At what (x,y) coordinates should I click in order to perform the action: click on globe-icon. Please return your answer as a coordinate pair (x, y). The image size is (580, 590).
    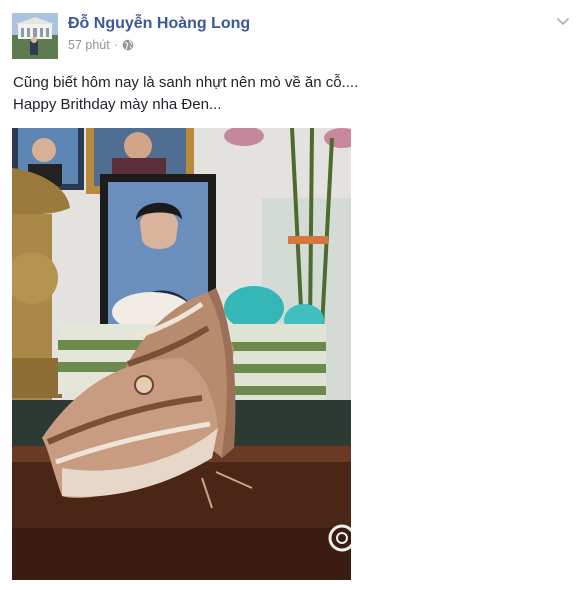
    Looking at the image, I should click on (128, 45).